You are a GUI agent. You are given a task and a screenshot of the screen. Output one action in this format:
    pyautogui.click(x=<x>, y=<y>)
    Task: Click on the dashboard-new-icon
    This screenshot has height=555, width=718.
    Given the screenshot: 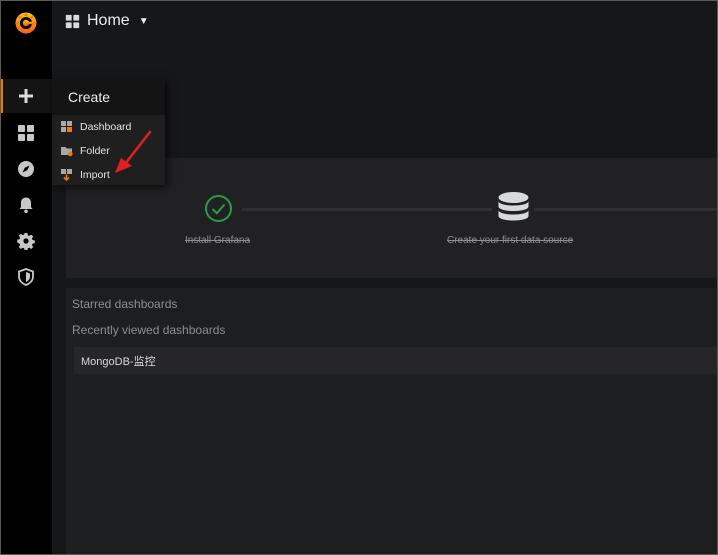 What is the action you would take?
    pyautogui.click(x=66, y=126)
    